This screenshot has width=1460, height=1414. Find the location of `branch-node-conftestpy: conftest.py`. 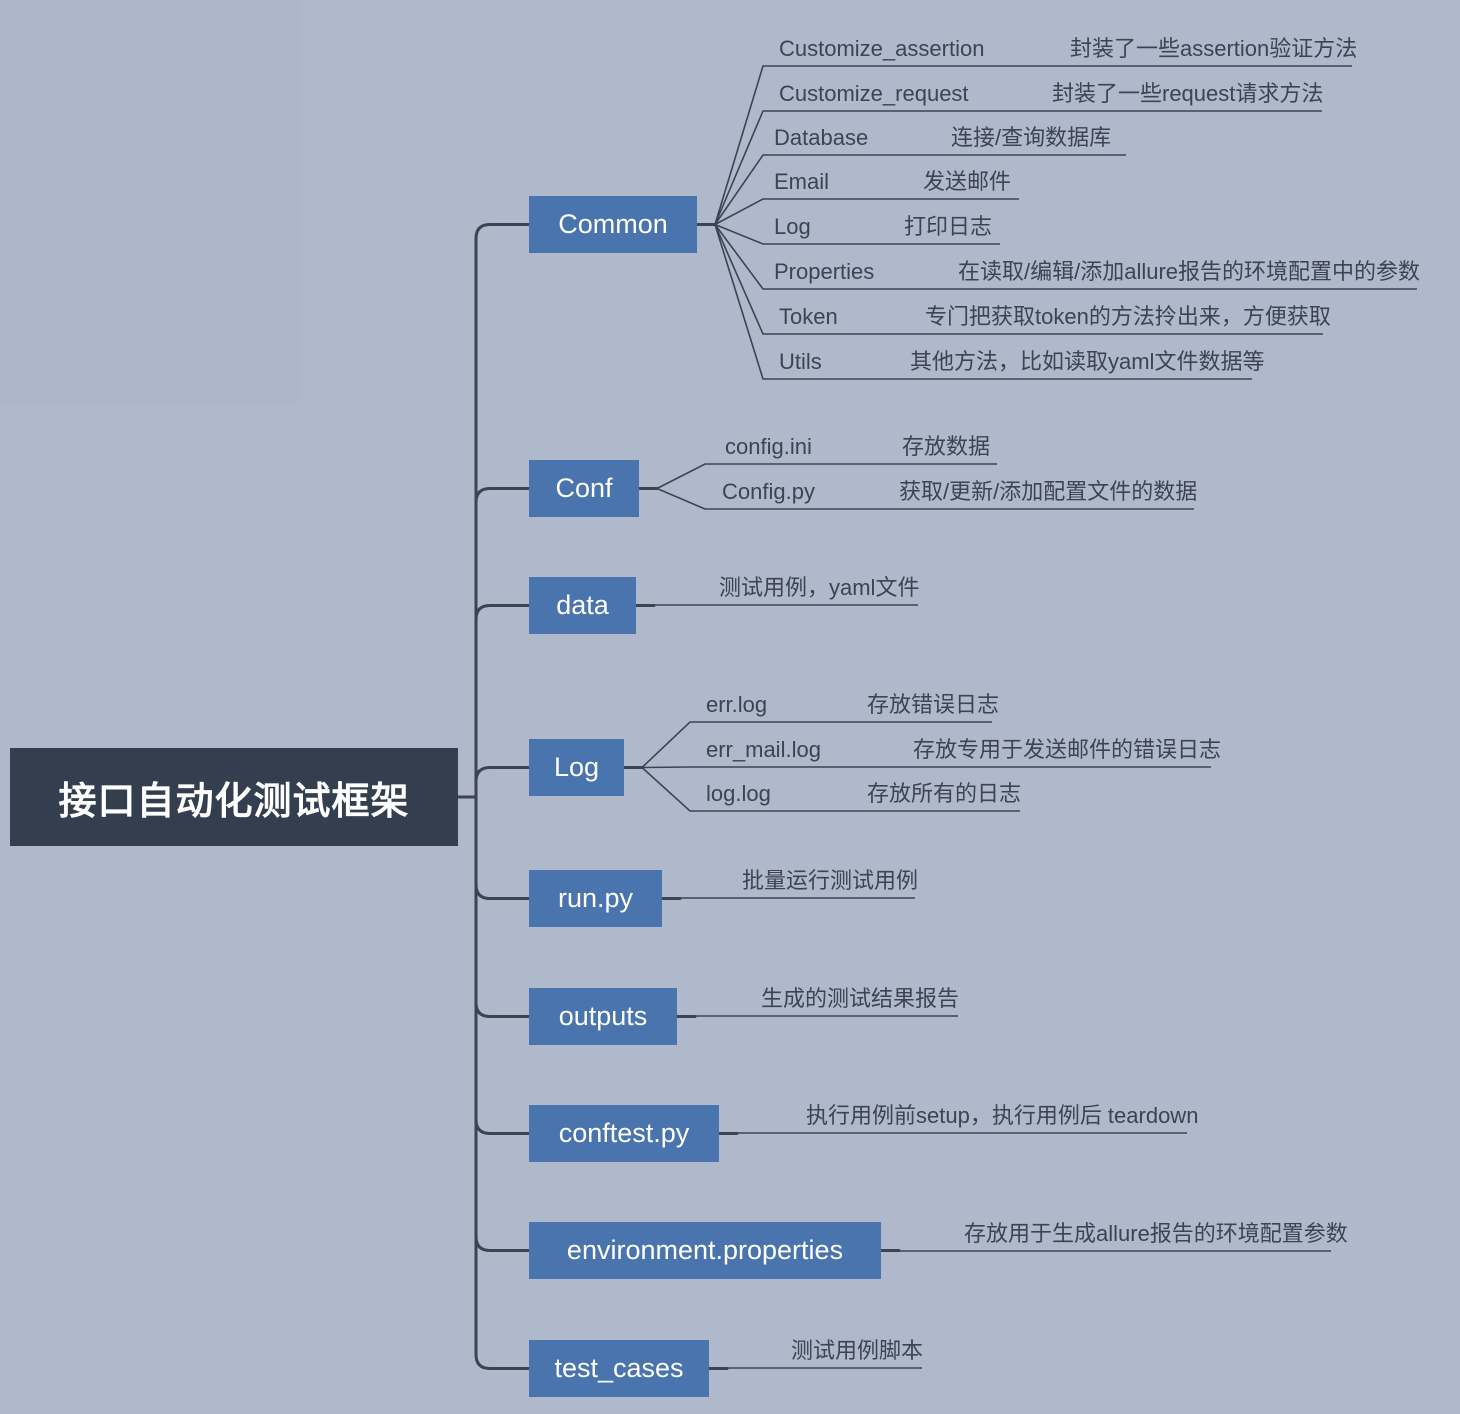

branch-node-conftestpy: conftest.py is located at coordinates (624, 1133).